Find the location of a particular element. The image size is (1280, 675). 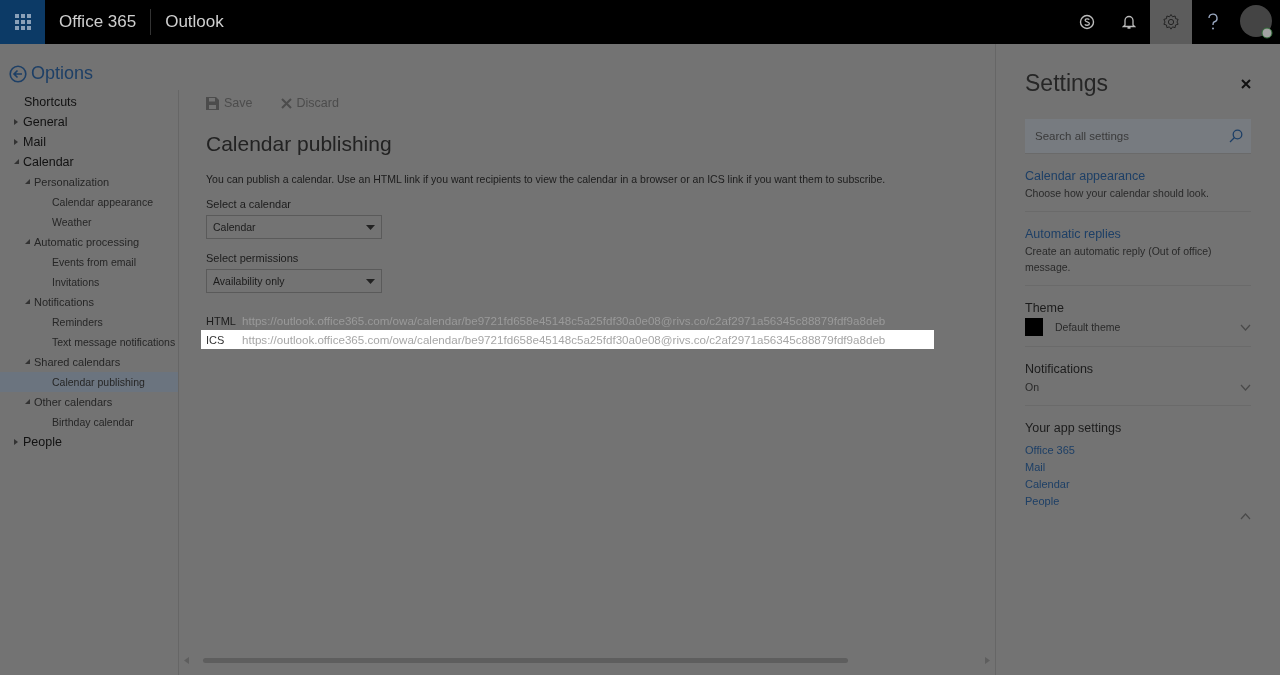

app-launcher-button is located at coordinates (22, 22).